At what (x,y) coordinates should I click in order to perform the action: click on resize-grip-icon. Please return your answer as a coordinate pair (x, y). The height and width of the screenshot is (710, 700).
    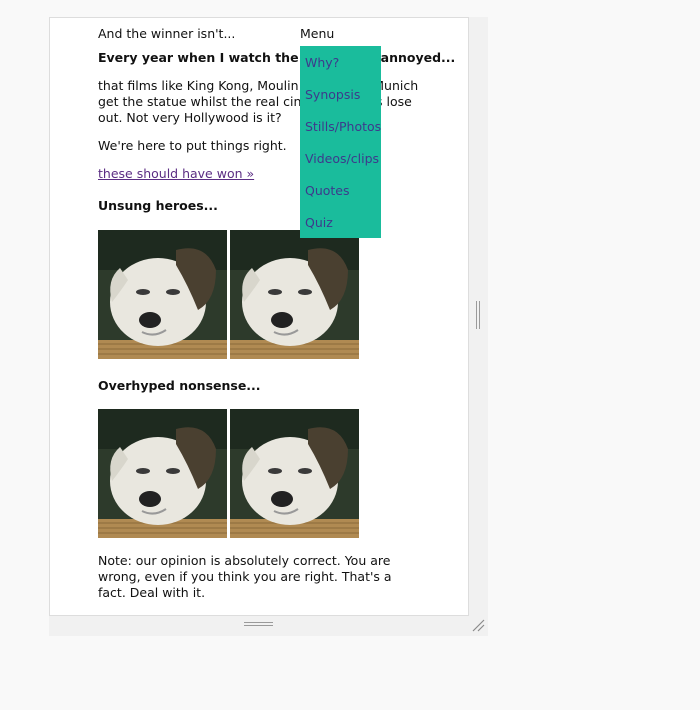
    Looking at the image, I should click on (478, 625).